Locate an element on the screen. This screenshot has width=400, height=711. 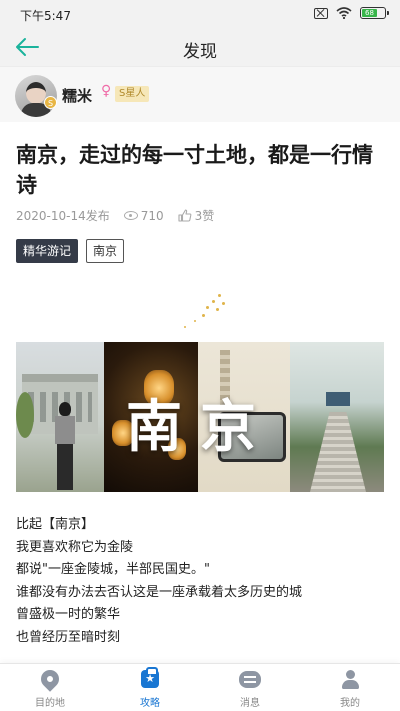
profile-icon is located at coordinates (350, 680).